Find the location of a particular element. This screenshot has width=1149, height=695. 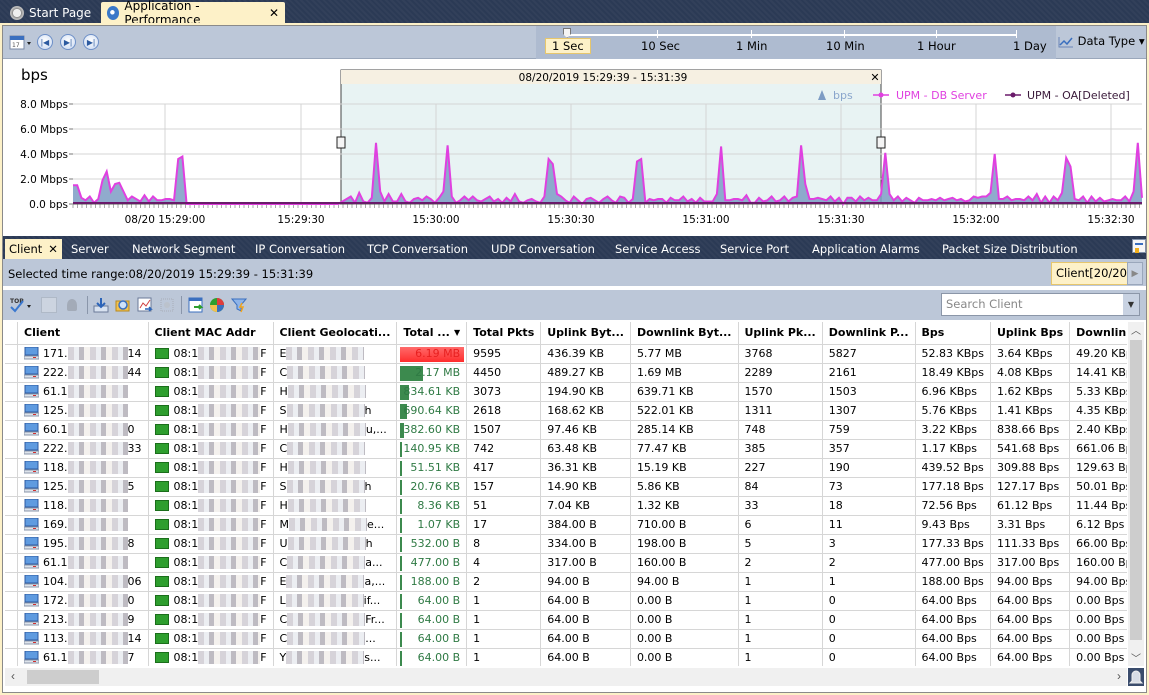

total-bytes-cell: 477.00 B is located at coordinates (432, 563).